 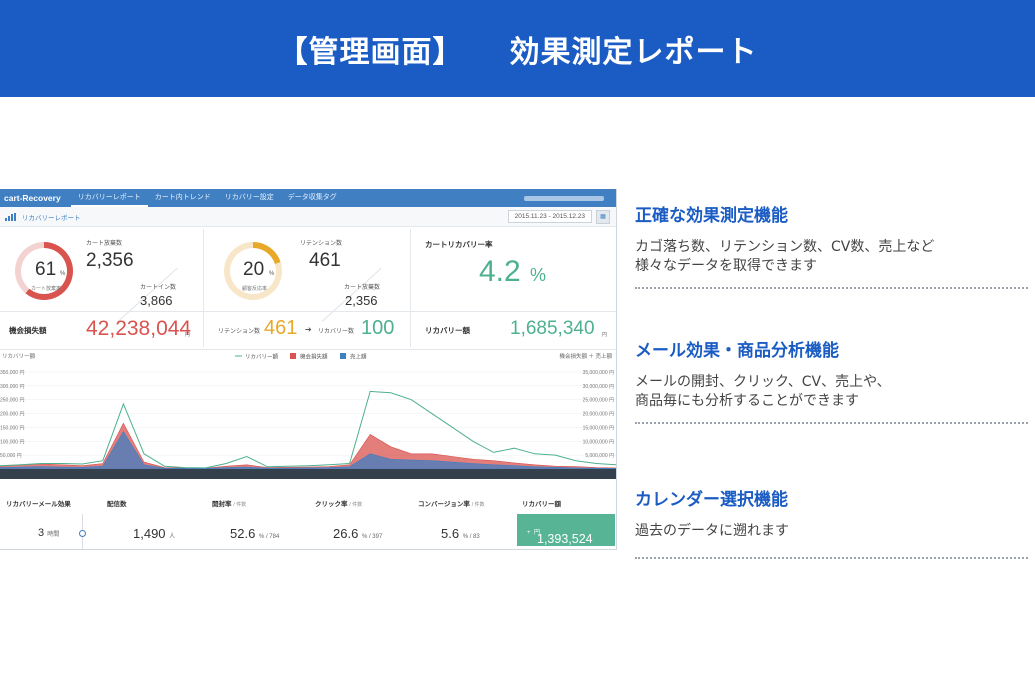 What do you see at coordinates (712, 531) in the screenshot?
I see `feature-description: 過去のデータに遡れます` at bounding box center [712, 531].